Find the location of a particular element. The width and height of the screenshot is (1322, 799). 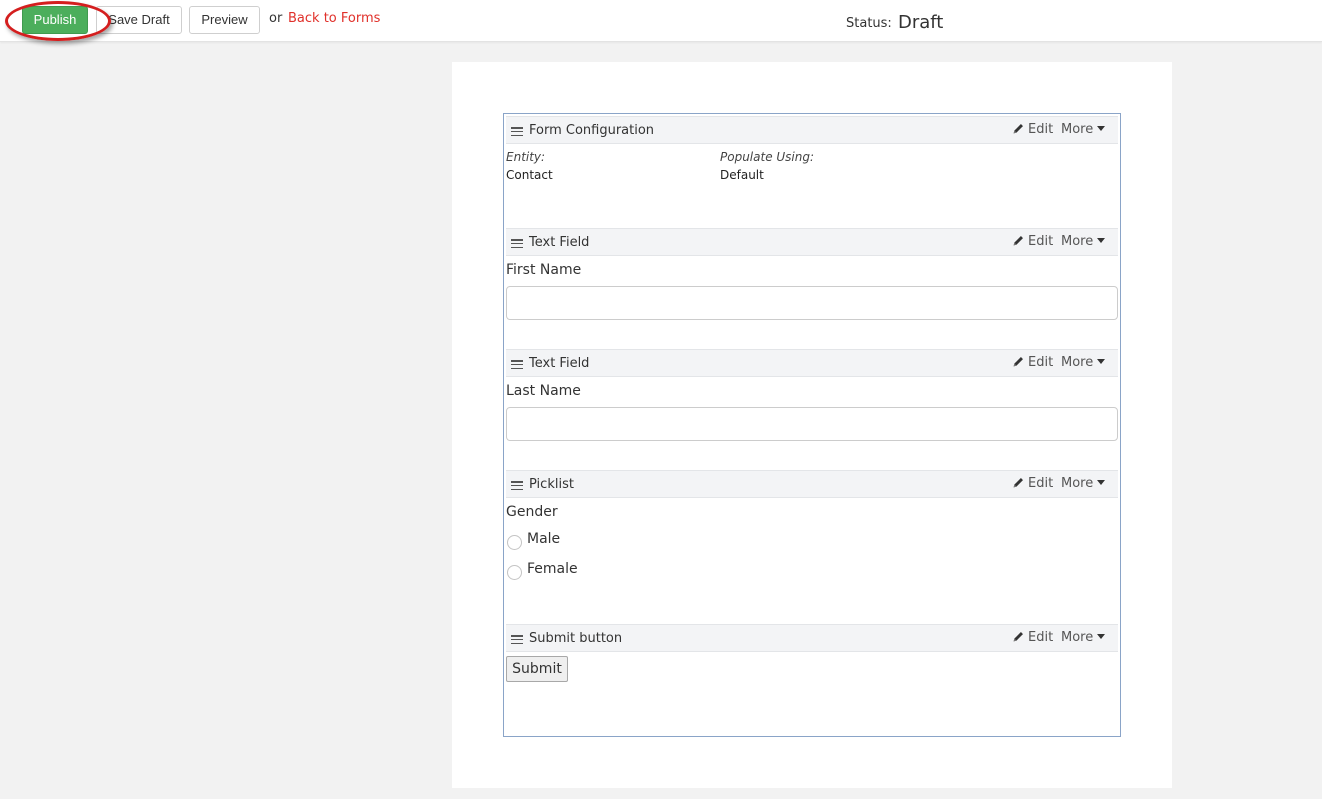

first-name-label: First Name is located at coordinates (544, 270).